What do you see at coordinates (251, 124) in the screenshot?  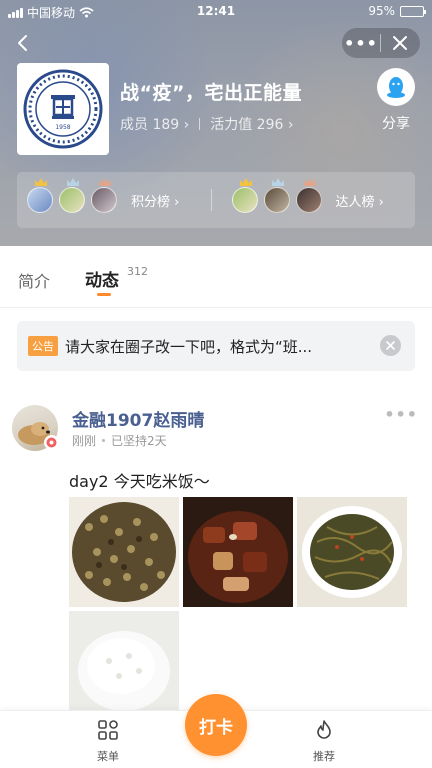 I see `vitality-link: 活力值 296 ›` at bounding box center [251, 124].